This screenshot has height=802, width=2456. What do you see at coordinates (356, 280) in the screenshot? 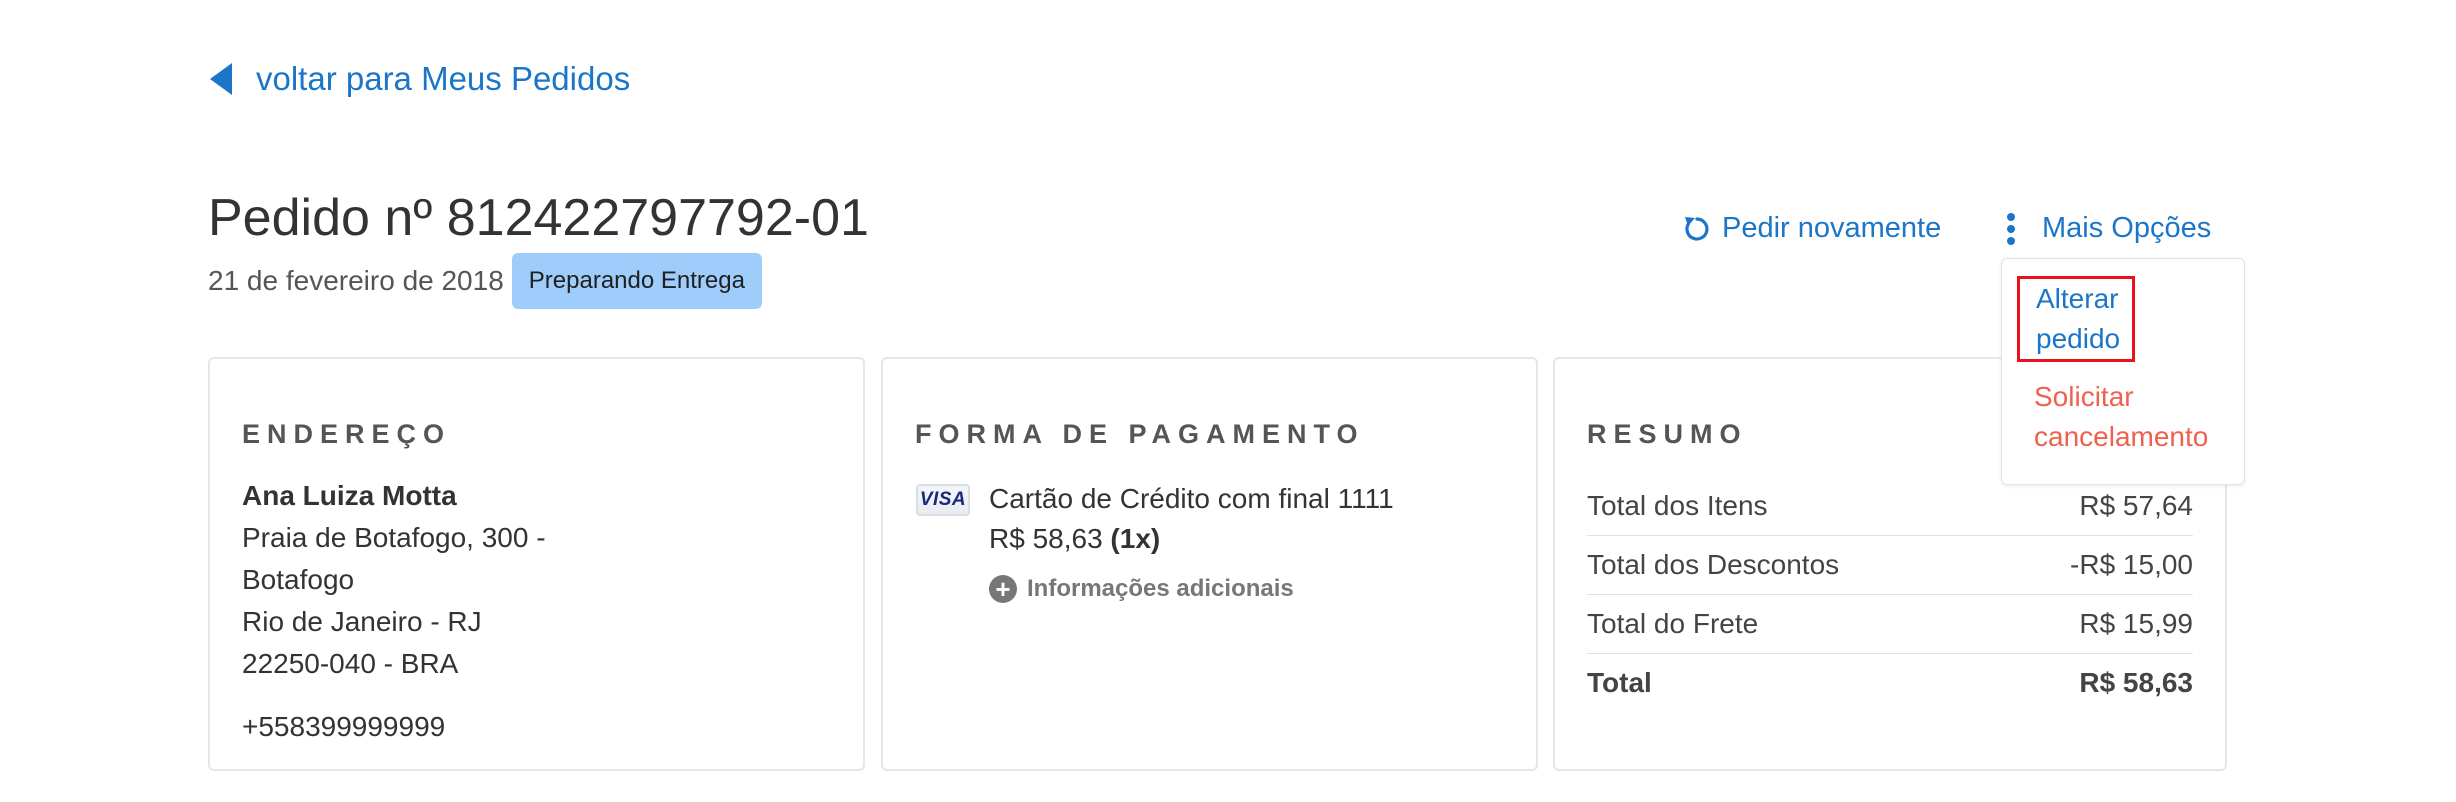
I see `order-date: 21 de fevereiro de 2018` at bounding box center [356, 280].